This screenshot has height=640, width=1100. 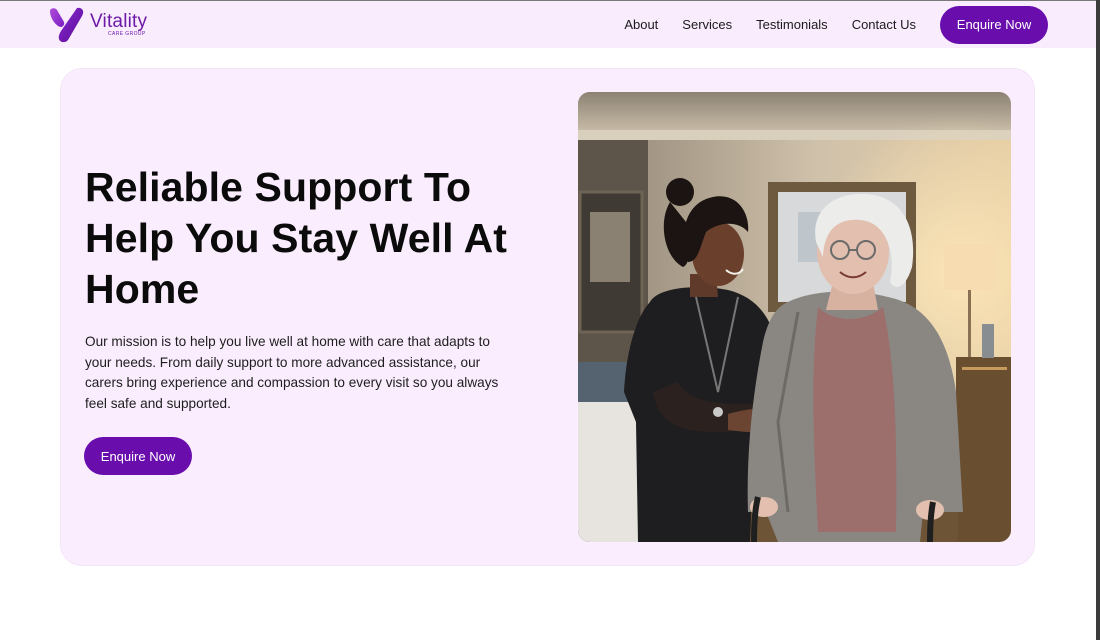 What do you see at coordinates (138, 456) in the screenshot?
I see `hero-enquire-button: Enquire Now` at bounding box center [138, 456].